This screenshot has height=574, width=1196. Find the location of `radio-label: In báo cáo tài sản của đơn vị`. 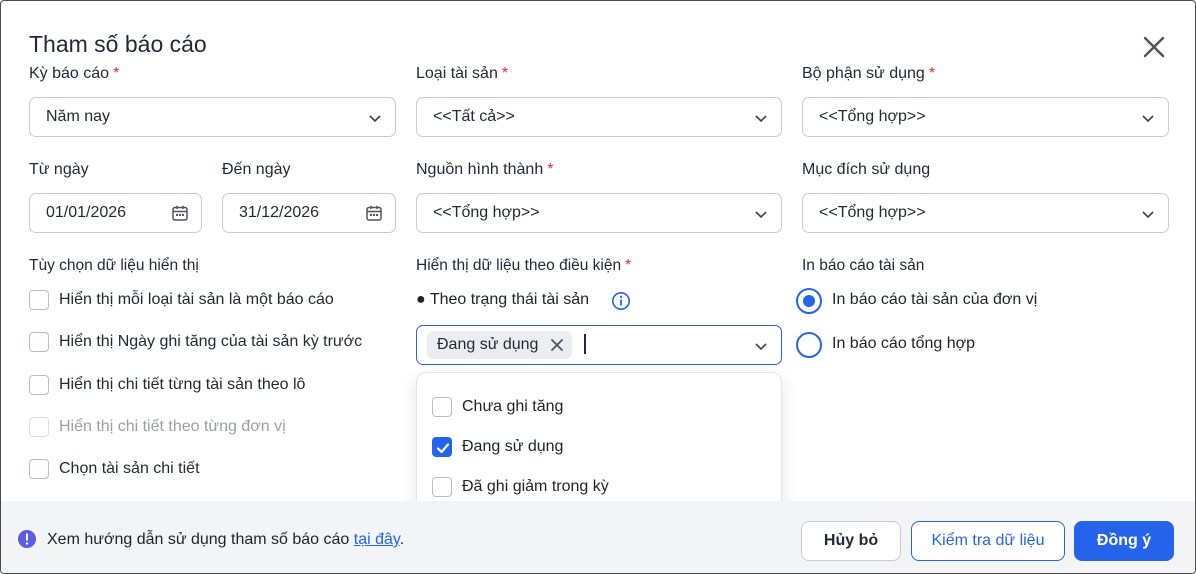

radio-label: In báo cáo tài sản của đơn vị is located at coordinates (935, 299).